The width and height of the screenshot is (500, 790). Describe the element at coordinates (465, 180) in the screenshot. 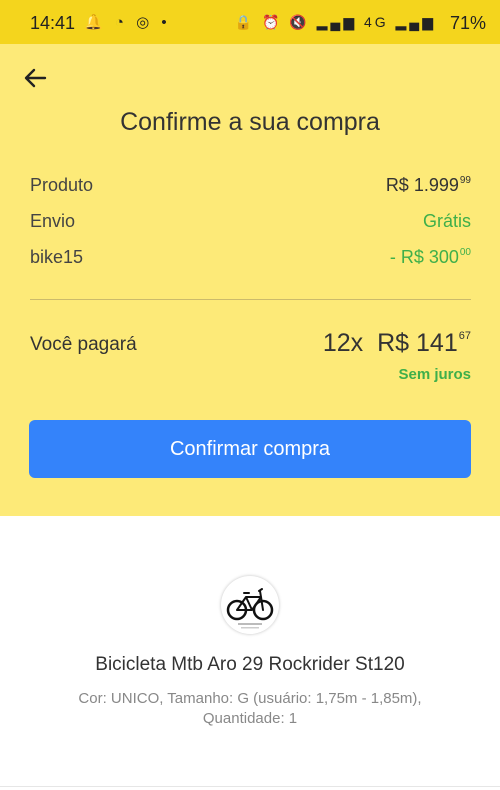

I see `product-price-cents: 99` at that location.